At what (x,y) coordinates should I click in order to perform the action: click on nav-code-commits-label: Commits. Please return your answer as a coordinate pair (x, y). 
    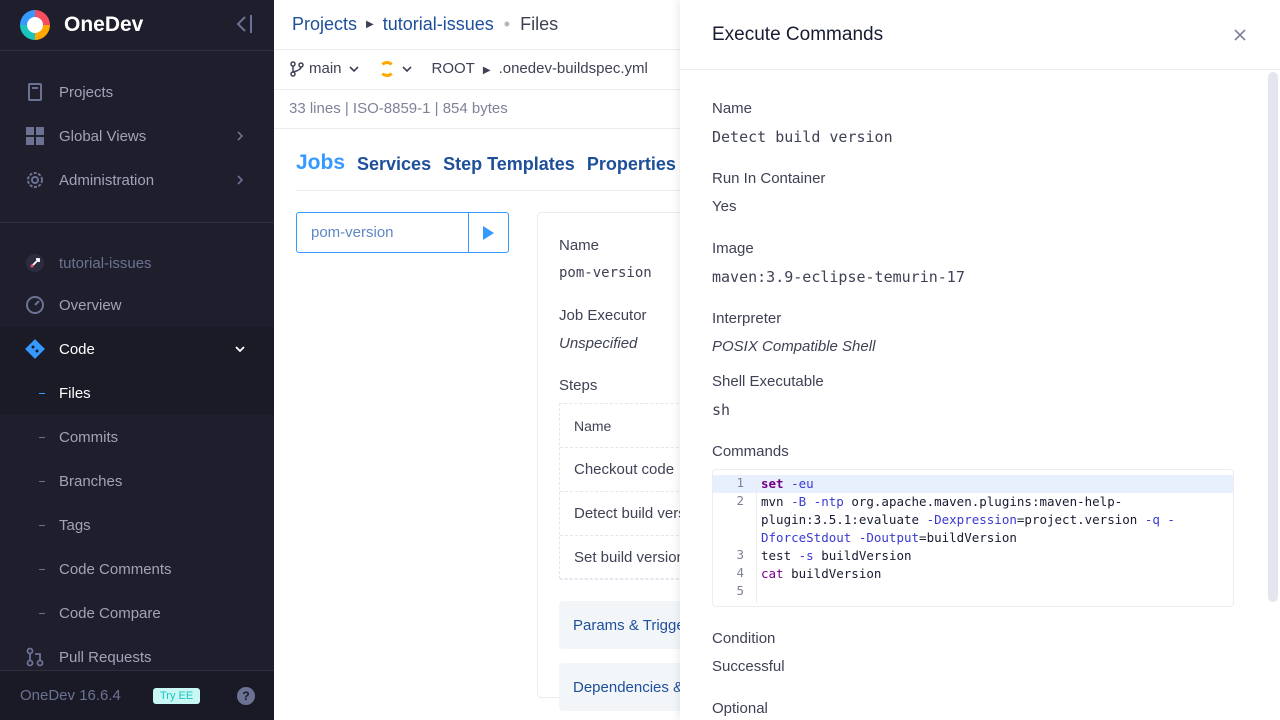
    Looking at the image, I should click on (89, 437).